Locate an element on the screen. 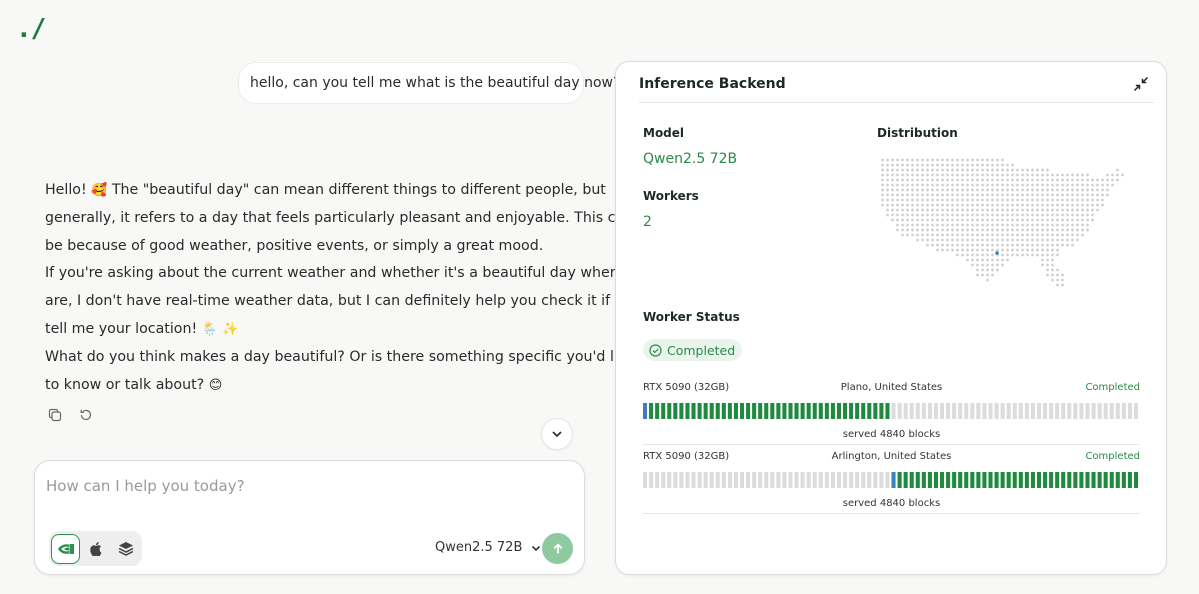  apple-icon is located at coordinates (96, 549).